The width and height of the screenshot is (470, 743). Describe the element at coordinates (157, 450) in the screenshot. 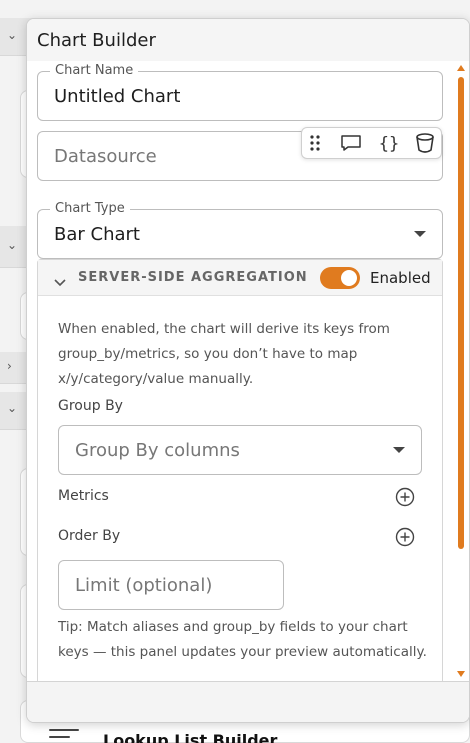

I see `group-by-placeholder: Group By columns` at that location.